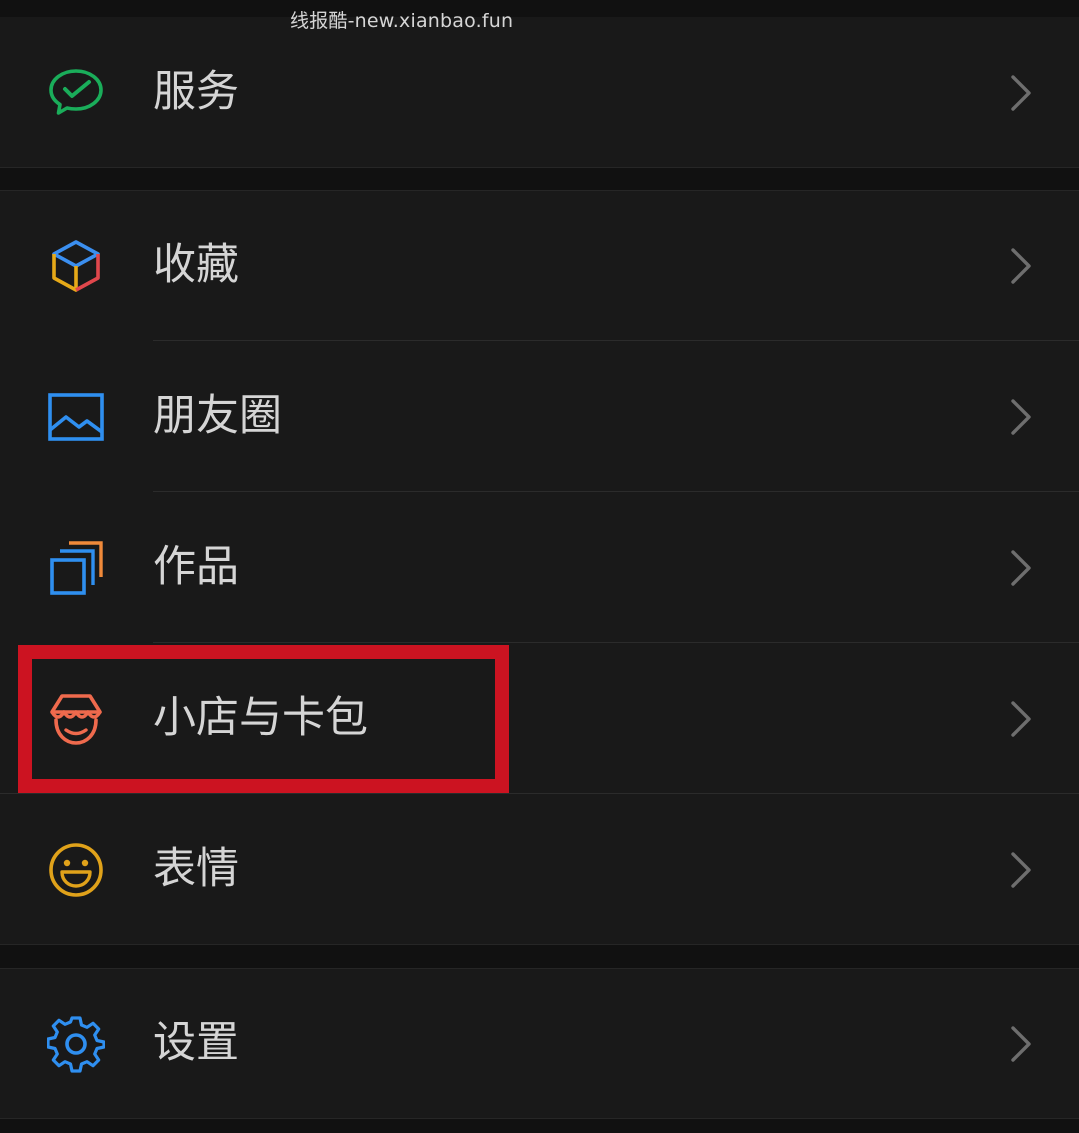 Image resolution: width=1079 pixels, height=1133 pixels. Describe the element at coordinates (76, 93) in the screenshot. I see `wechat-pay-icon` at that location.